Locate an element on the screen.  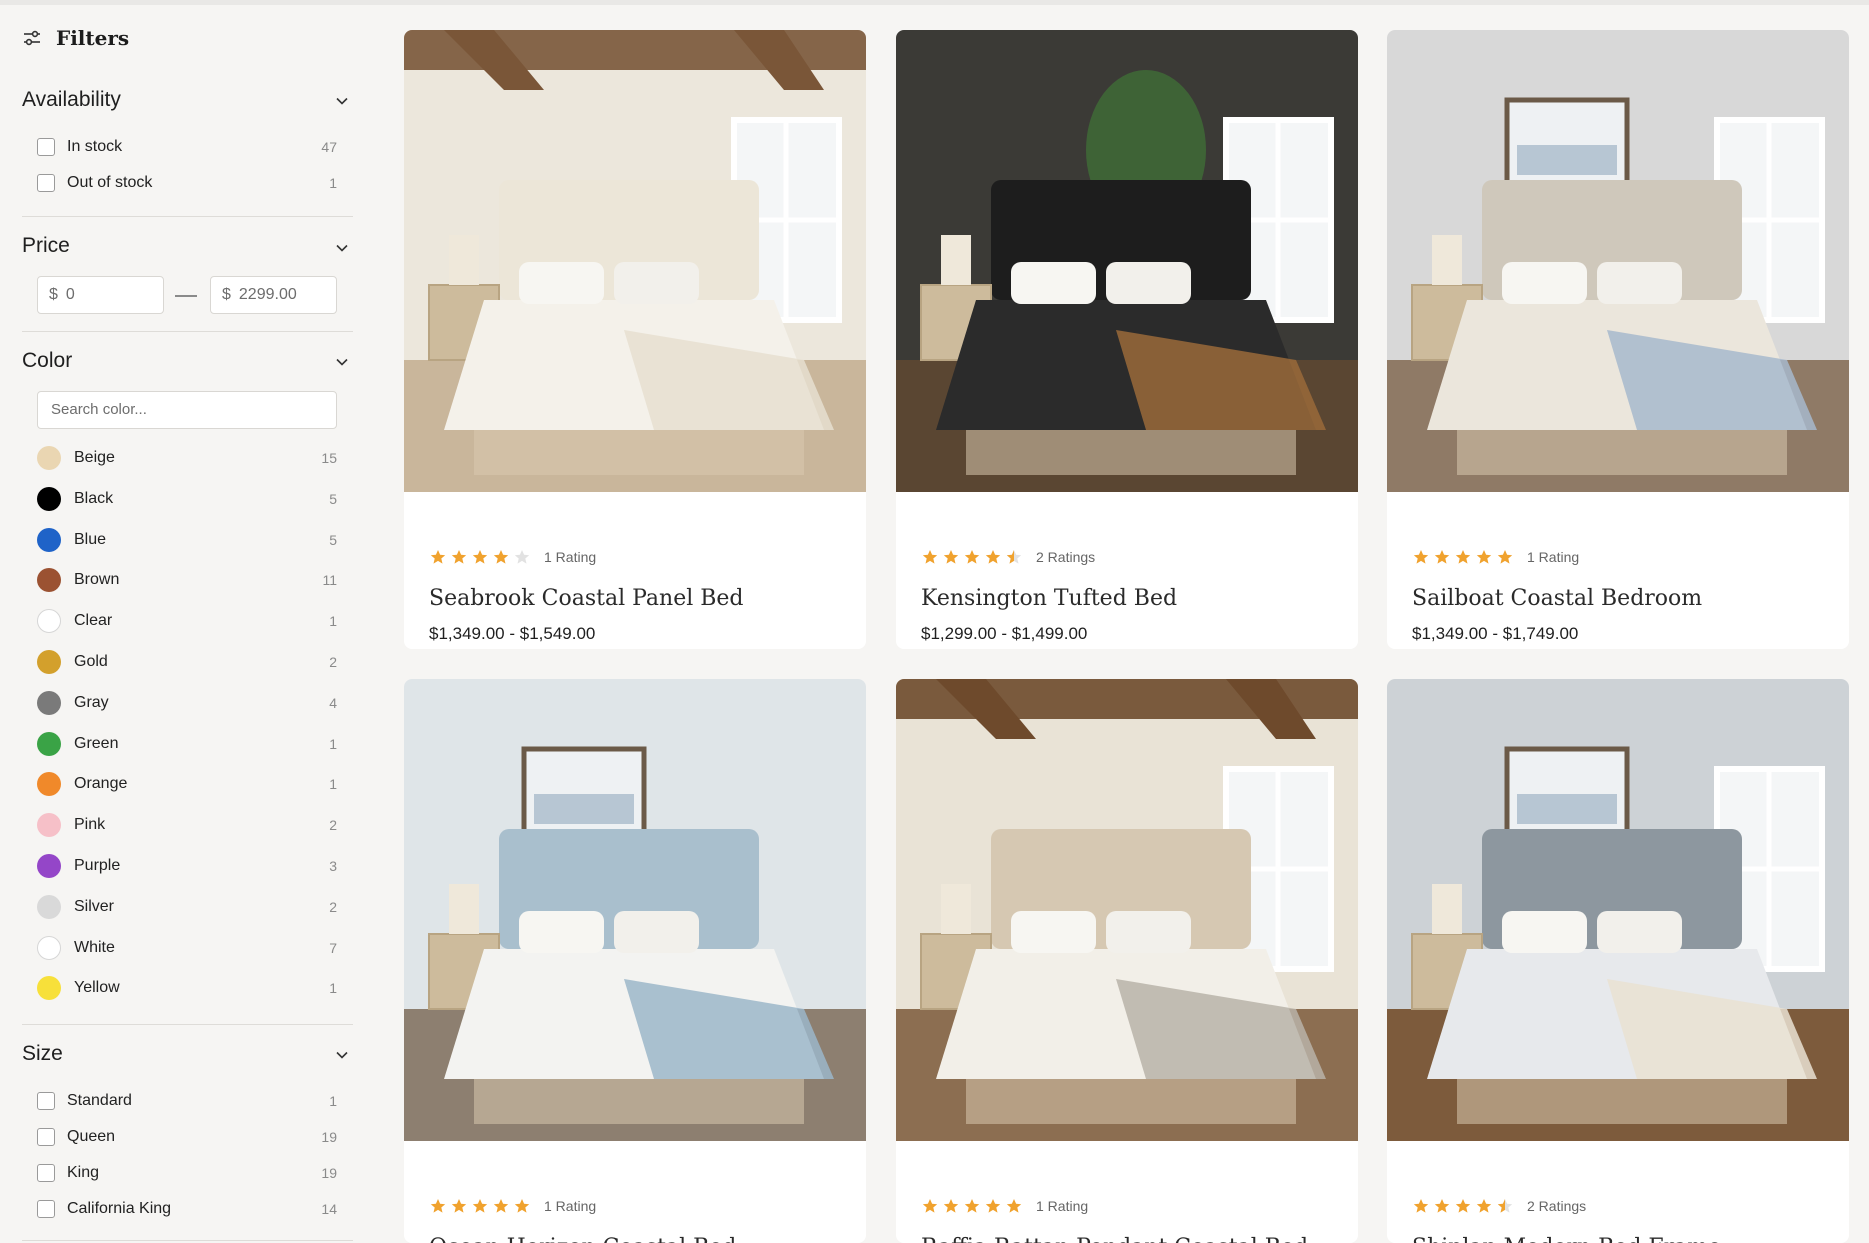
option-label: Gold is located at coordinates (91, 661).